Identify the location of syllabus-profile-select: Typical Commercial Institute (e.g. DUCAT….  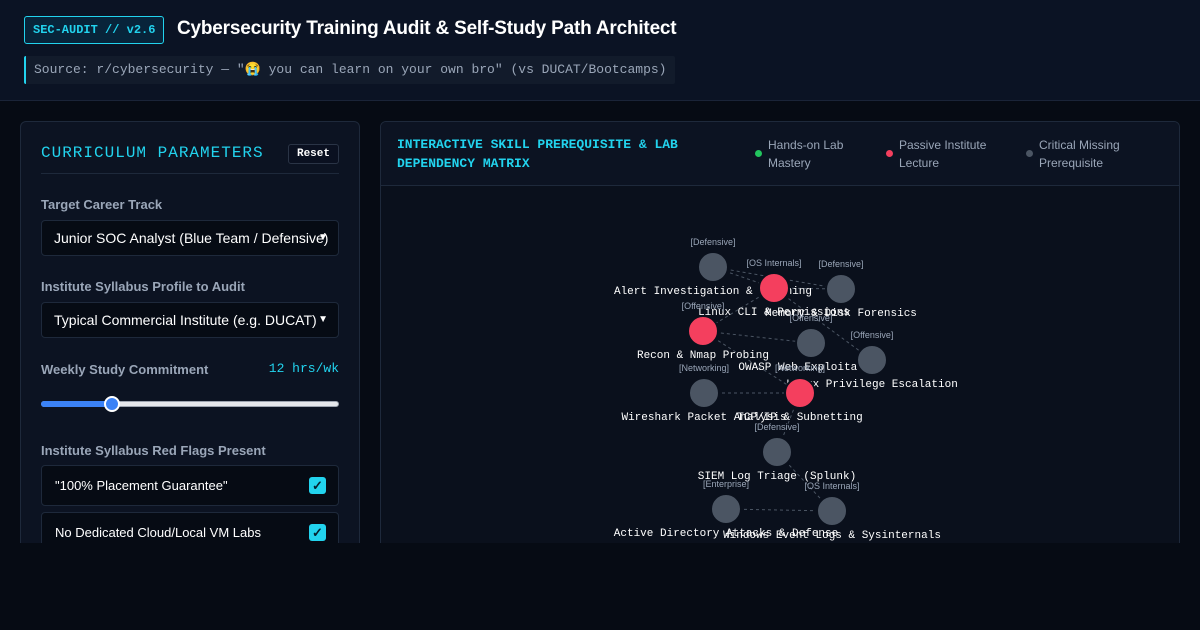
(190, 320).